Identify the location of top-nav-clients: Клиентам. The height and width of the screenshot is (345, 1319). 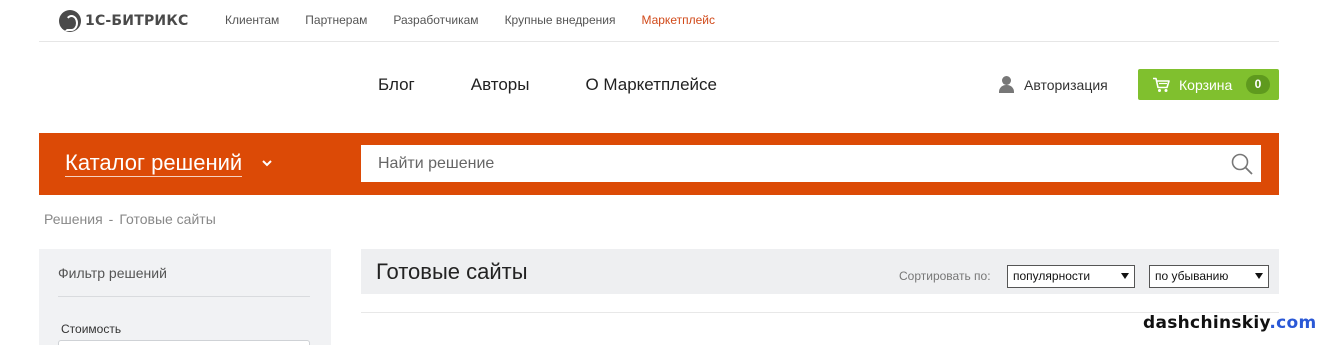
(252, 20).